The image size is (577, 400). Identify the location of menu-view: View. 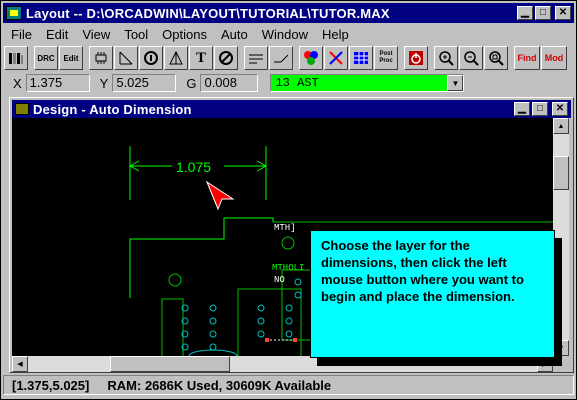
(95, 34).